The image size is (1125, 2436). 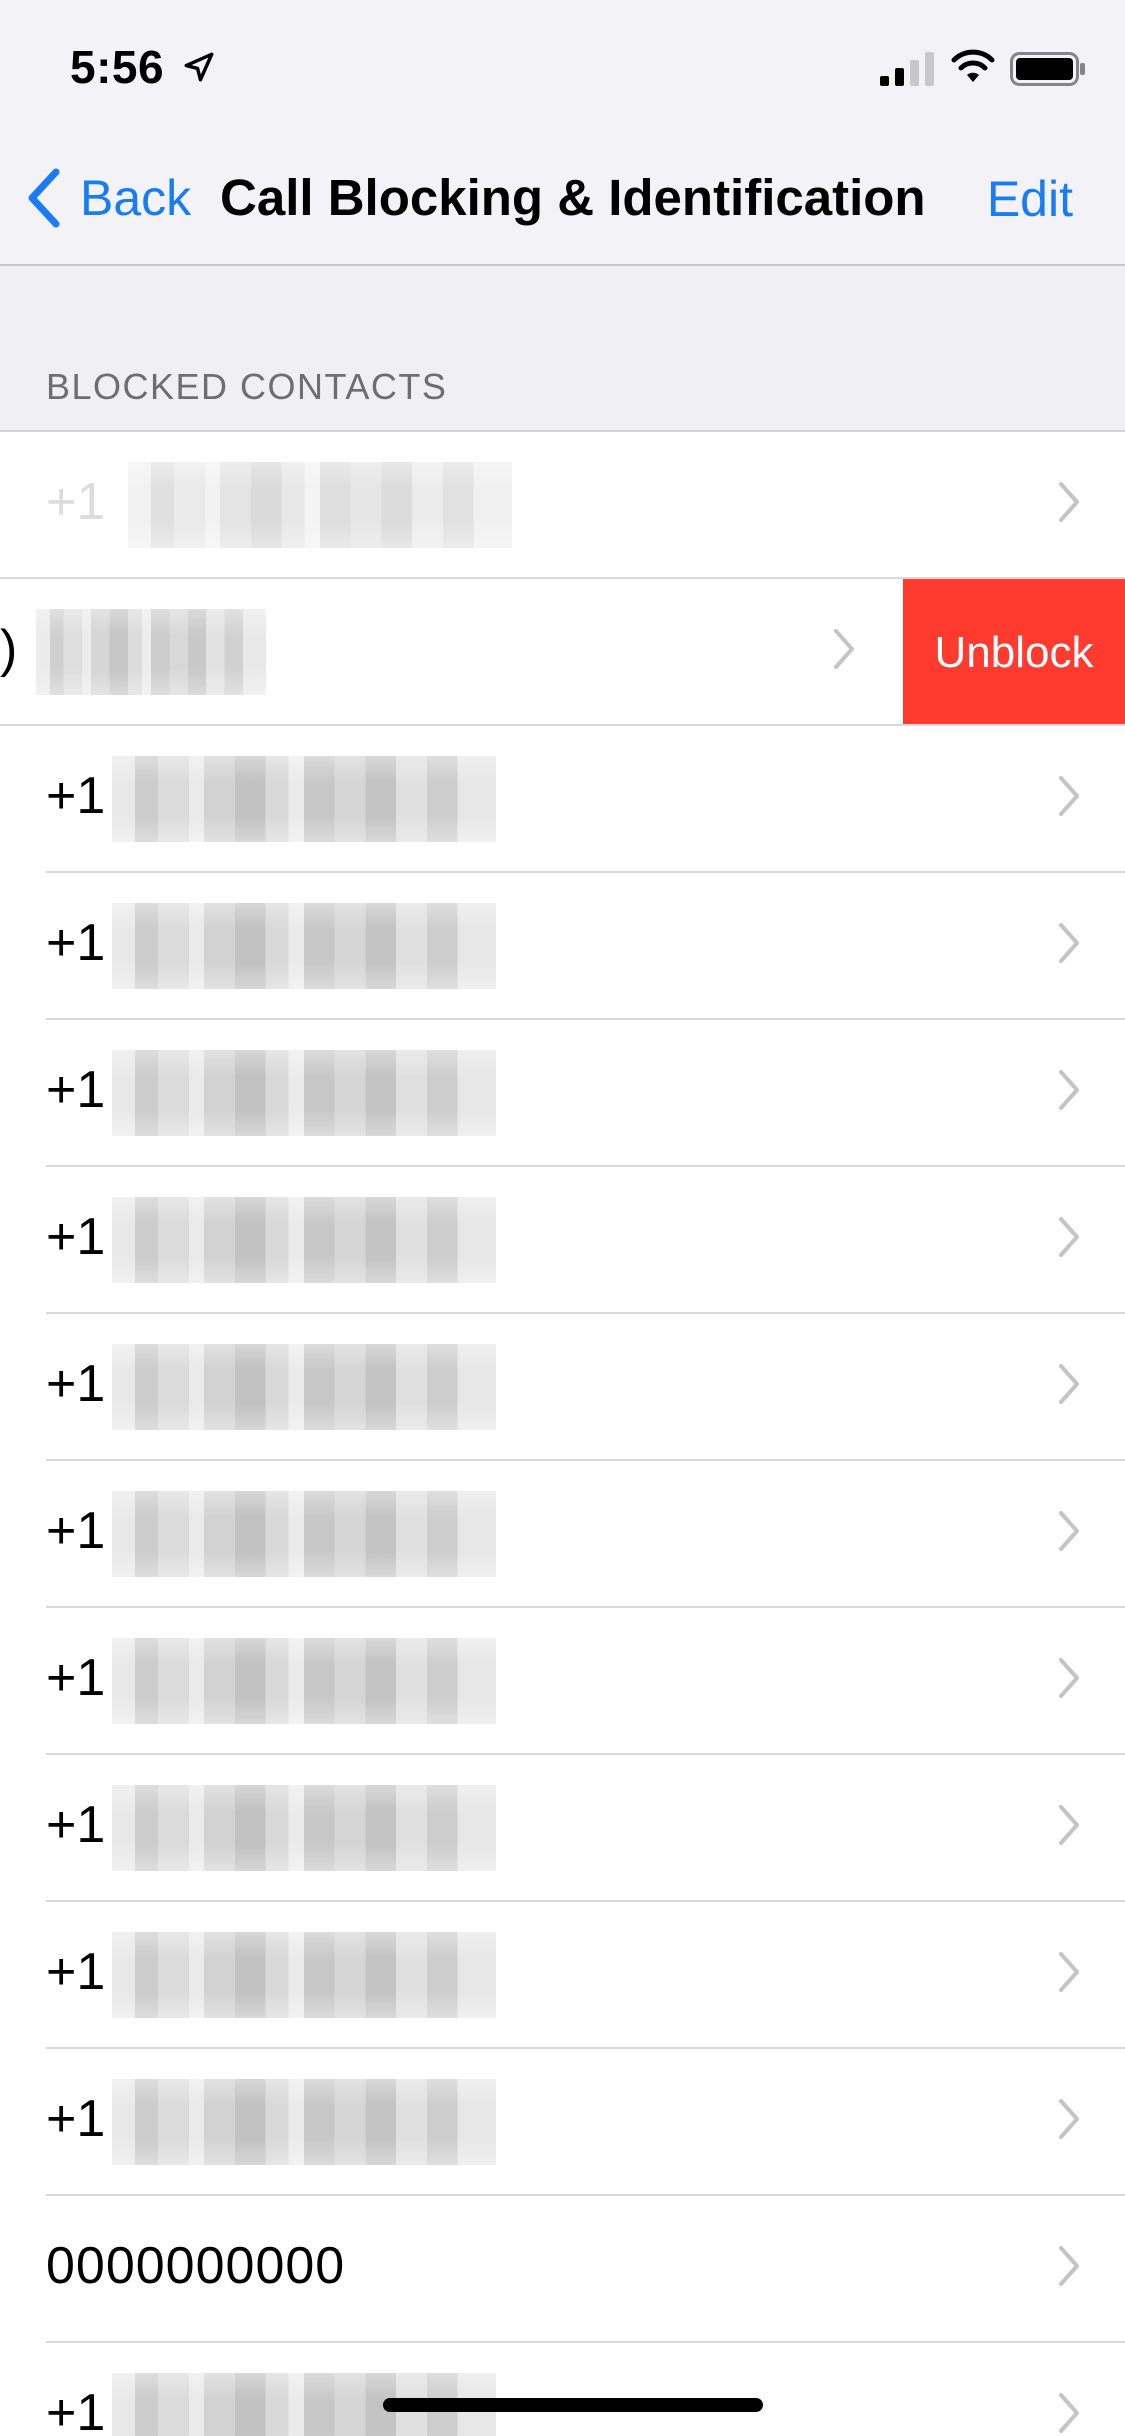 I want to click on contact-prefix: ), so click(x=9, y=649).